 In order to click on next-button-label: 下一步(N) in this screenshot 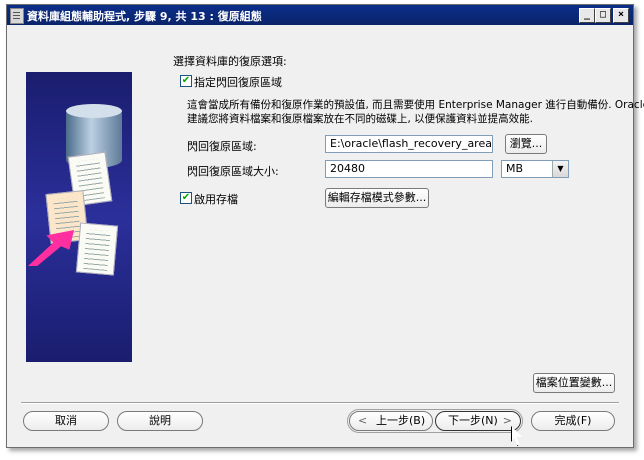, I will do `click(473, 420)`.